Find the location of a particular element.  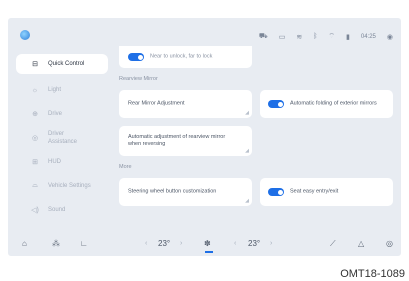

sidebar-item-quick-control: ⊟ Quick Control is located at coordinates (62, 64).